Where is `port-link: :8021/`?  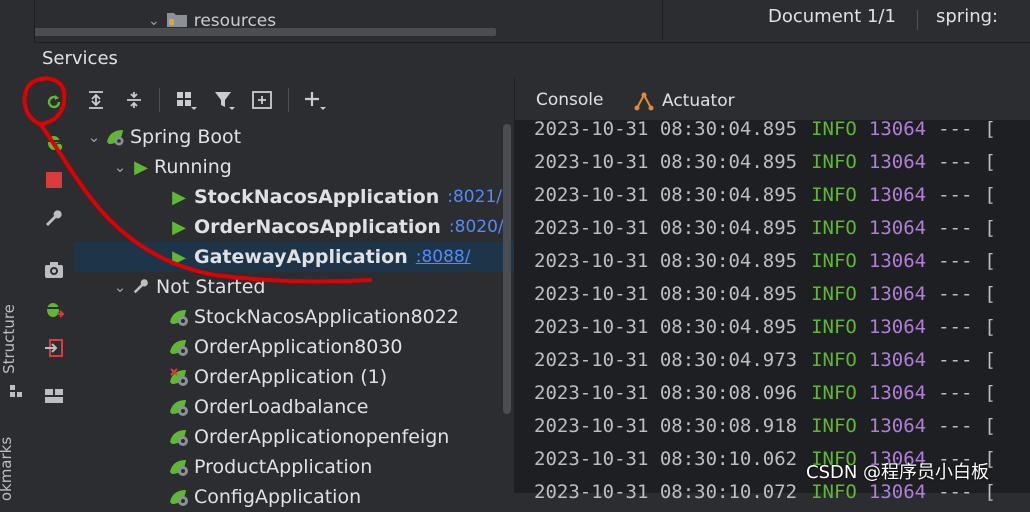
port-link: :8021/ is located at coordinates (474, 197).